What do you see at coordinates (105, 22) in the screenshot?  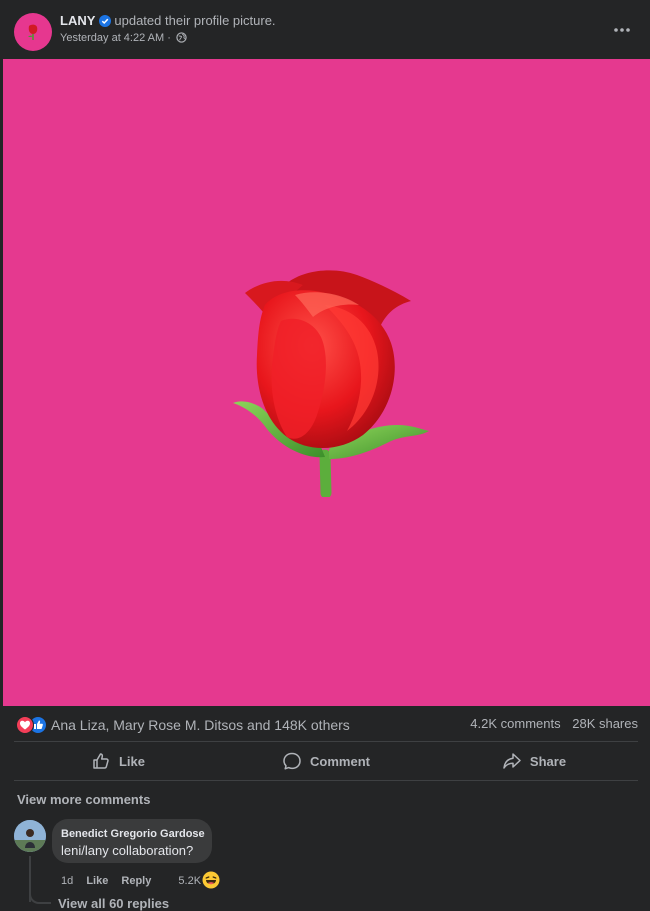 I see `verified-badge-icon` at bounding box center [105, 22].